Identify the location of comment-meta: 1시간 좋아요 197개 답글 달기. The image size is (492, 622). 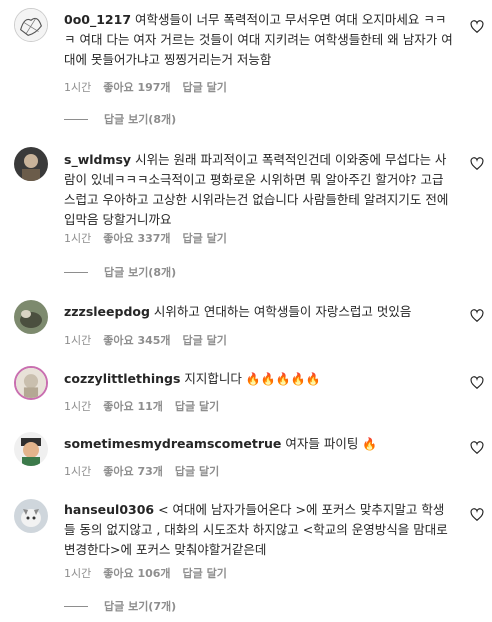
(145, 87).